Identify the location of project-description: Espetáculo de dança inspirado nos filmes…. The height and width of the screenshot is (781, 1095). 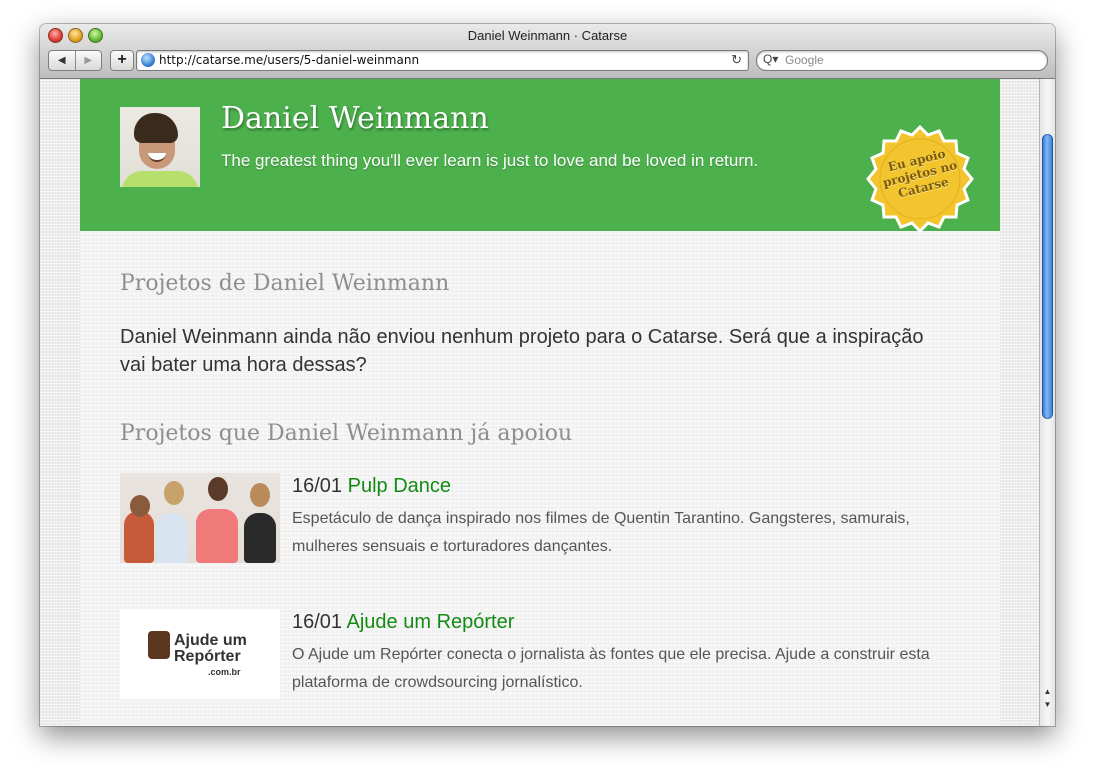
(601, 532).